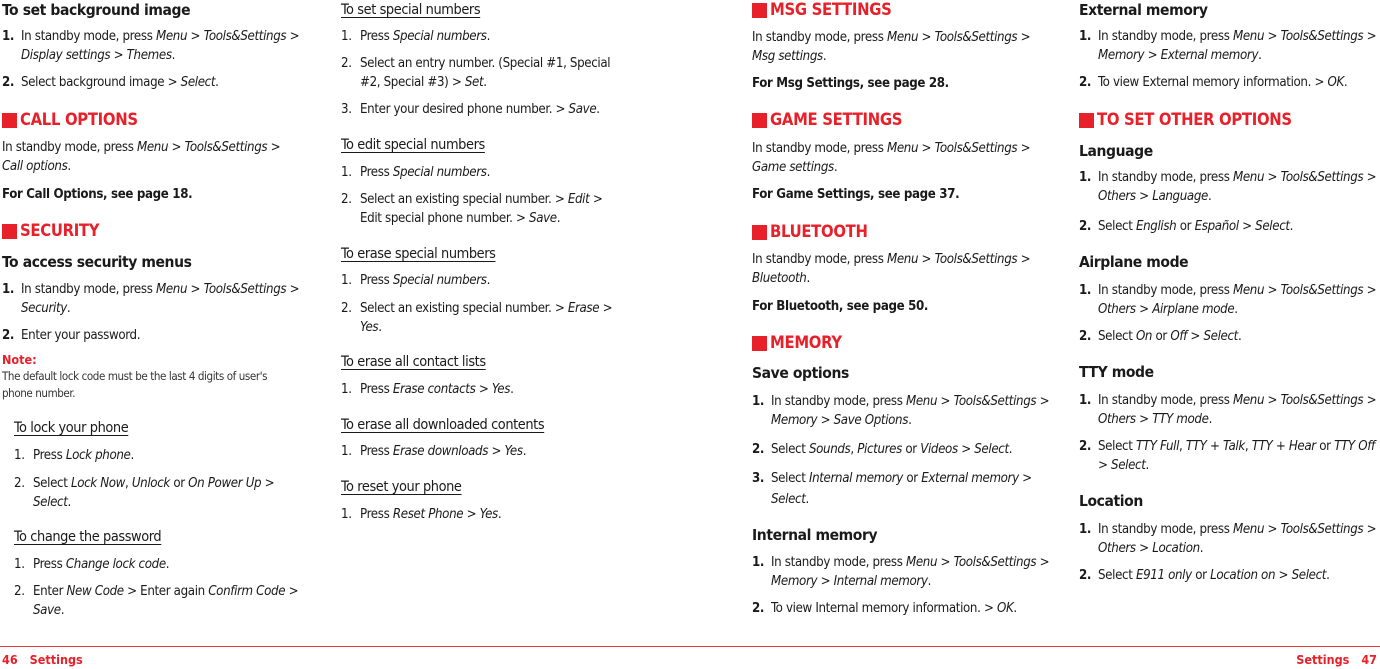  I want to click on change-password-heading: To change the password, so click(88, 537).